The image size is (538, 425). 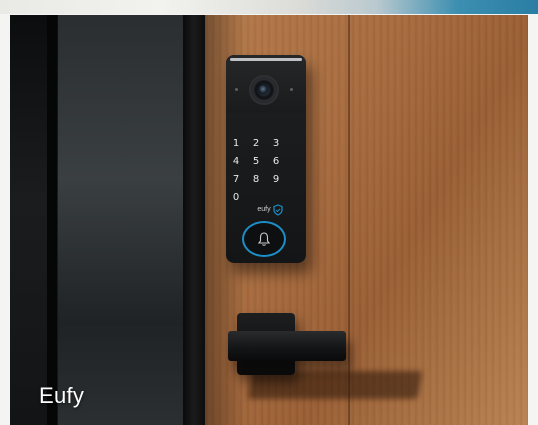 What do you see at coordinates (264, 209) in the screenshot?
I see `device-brand-label: eufy` at bounding box center [264, 209].